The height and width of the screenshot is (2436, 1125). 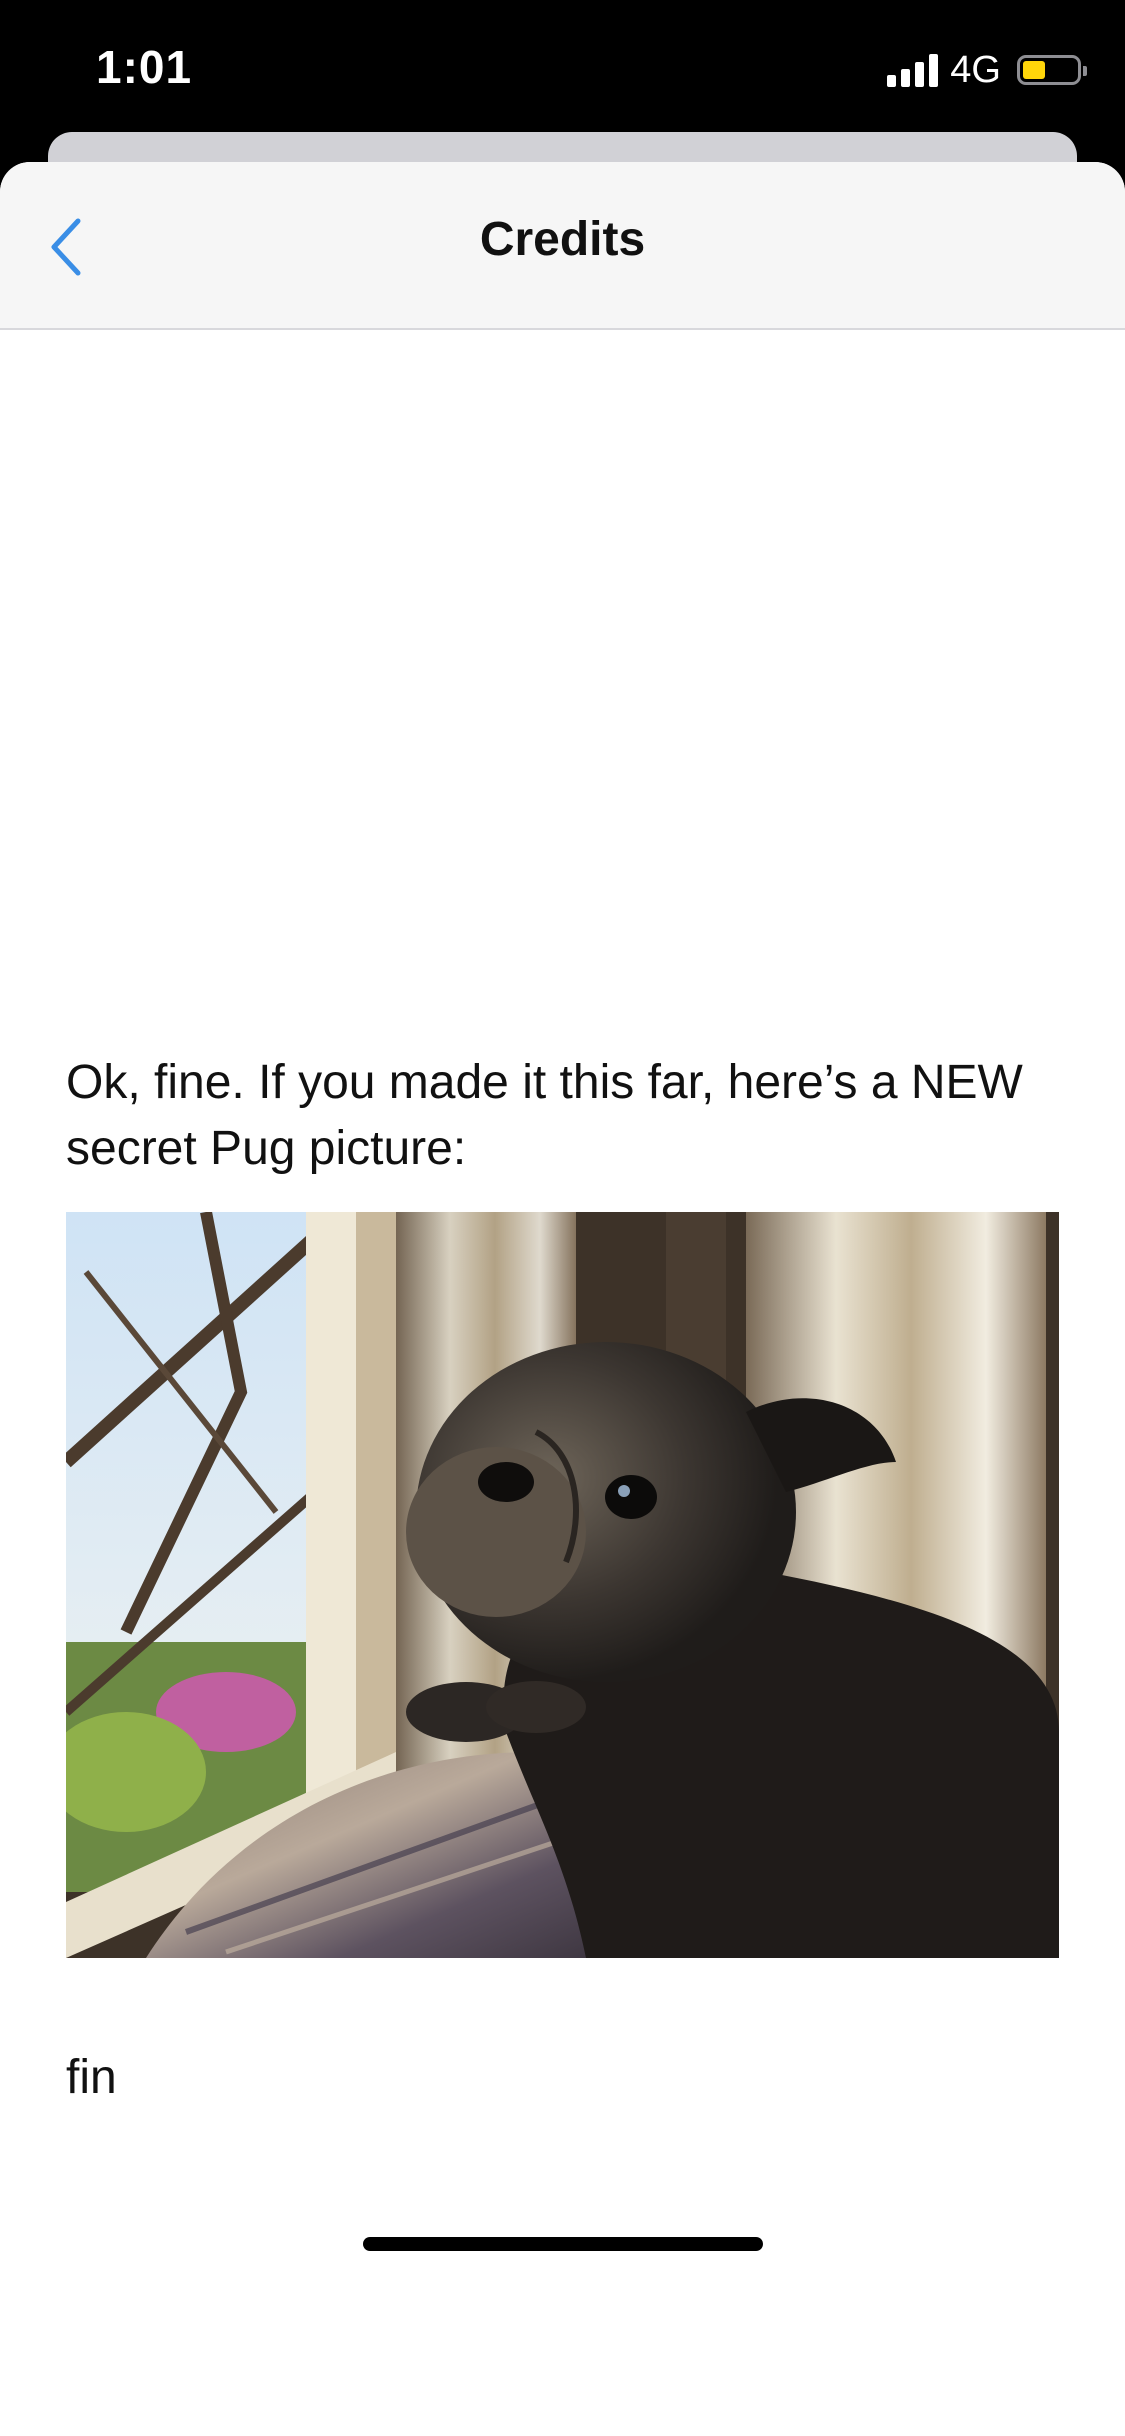 I want to click on home-indicator, so click(x=563, y=2244).